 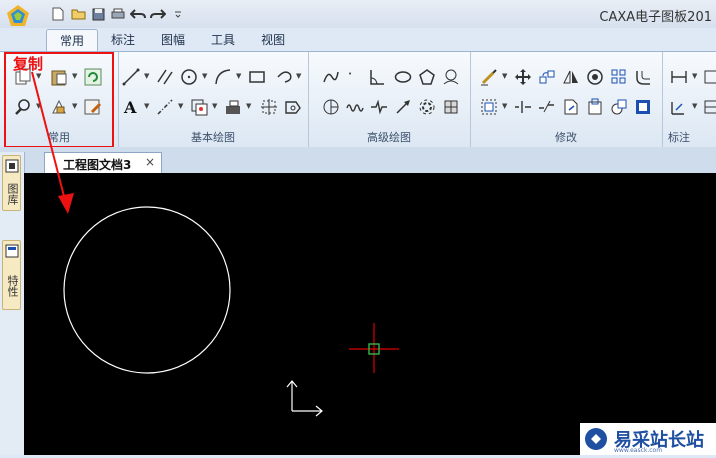 What do you see at coordinates (52, 142) in the screenshot?
I see `annotation-arrow` at bounding box center [52, 142].